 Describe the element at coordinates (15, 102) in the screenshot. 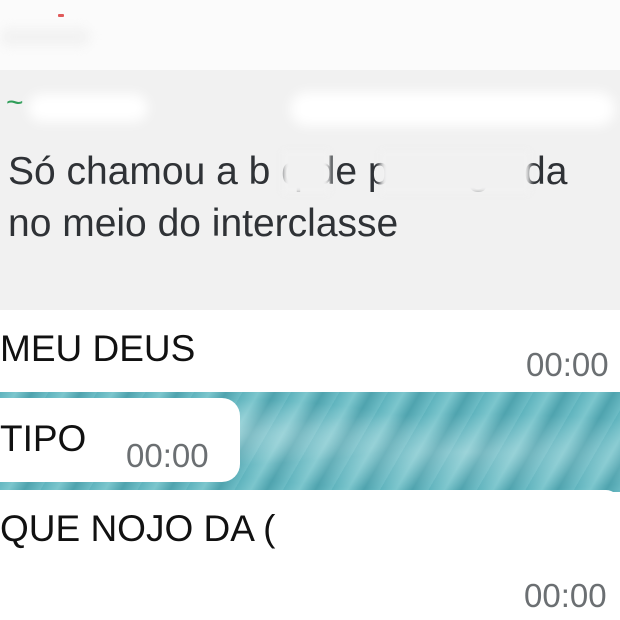

I see `quoted-sender-prefix: ~` at that location.